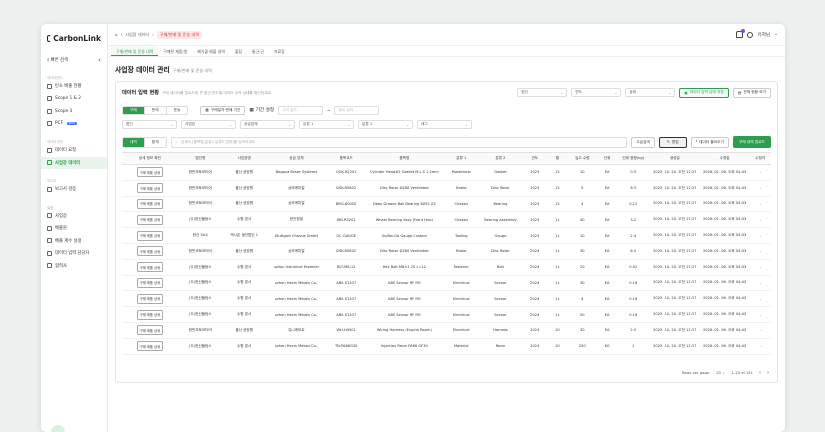 The width and height of the screenshot is (825, 432). What do you see at coordinates (500, 158) in the screenshot?
I see `column-header: 분류 2` at bounding box center [500, 158].